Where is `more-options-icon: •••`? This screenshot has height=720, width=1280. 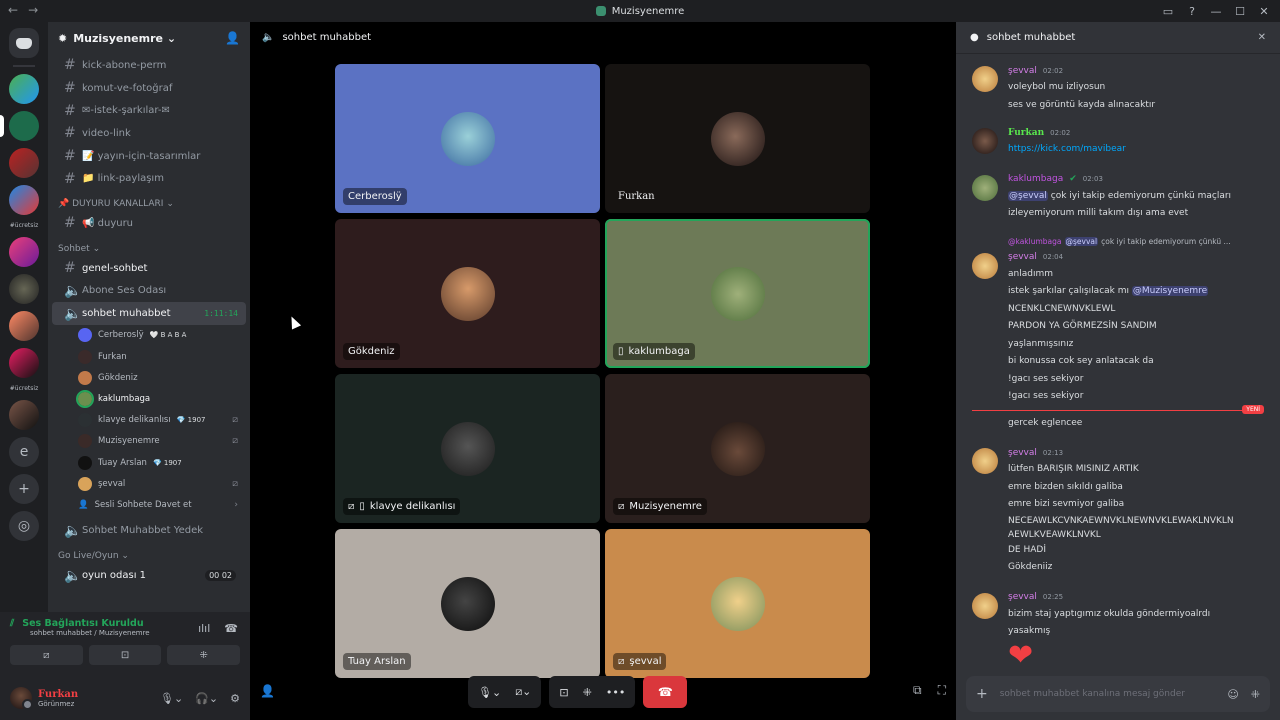 more-options-icon: ••• is located at coordinates (615, 692).